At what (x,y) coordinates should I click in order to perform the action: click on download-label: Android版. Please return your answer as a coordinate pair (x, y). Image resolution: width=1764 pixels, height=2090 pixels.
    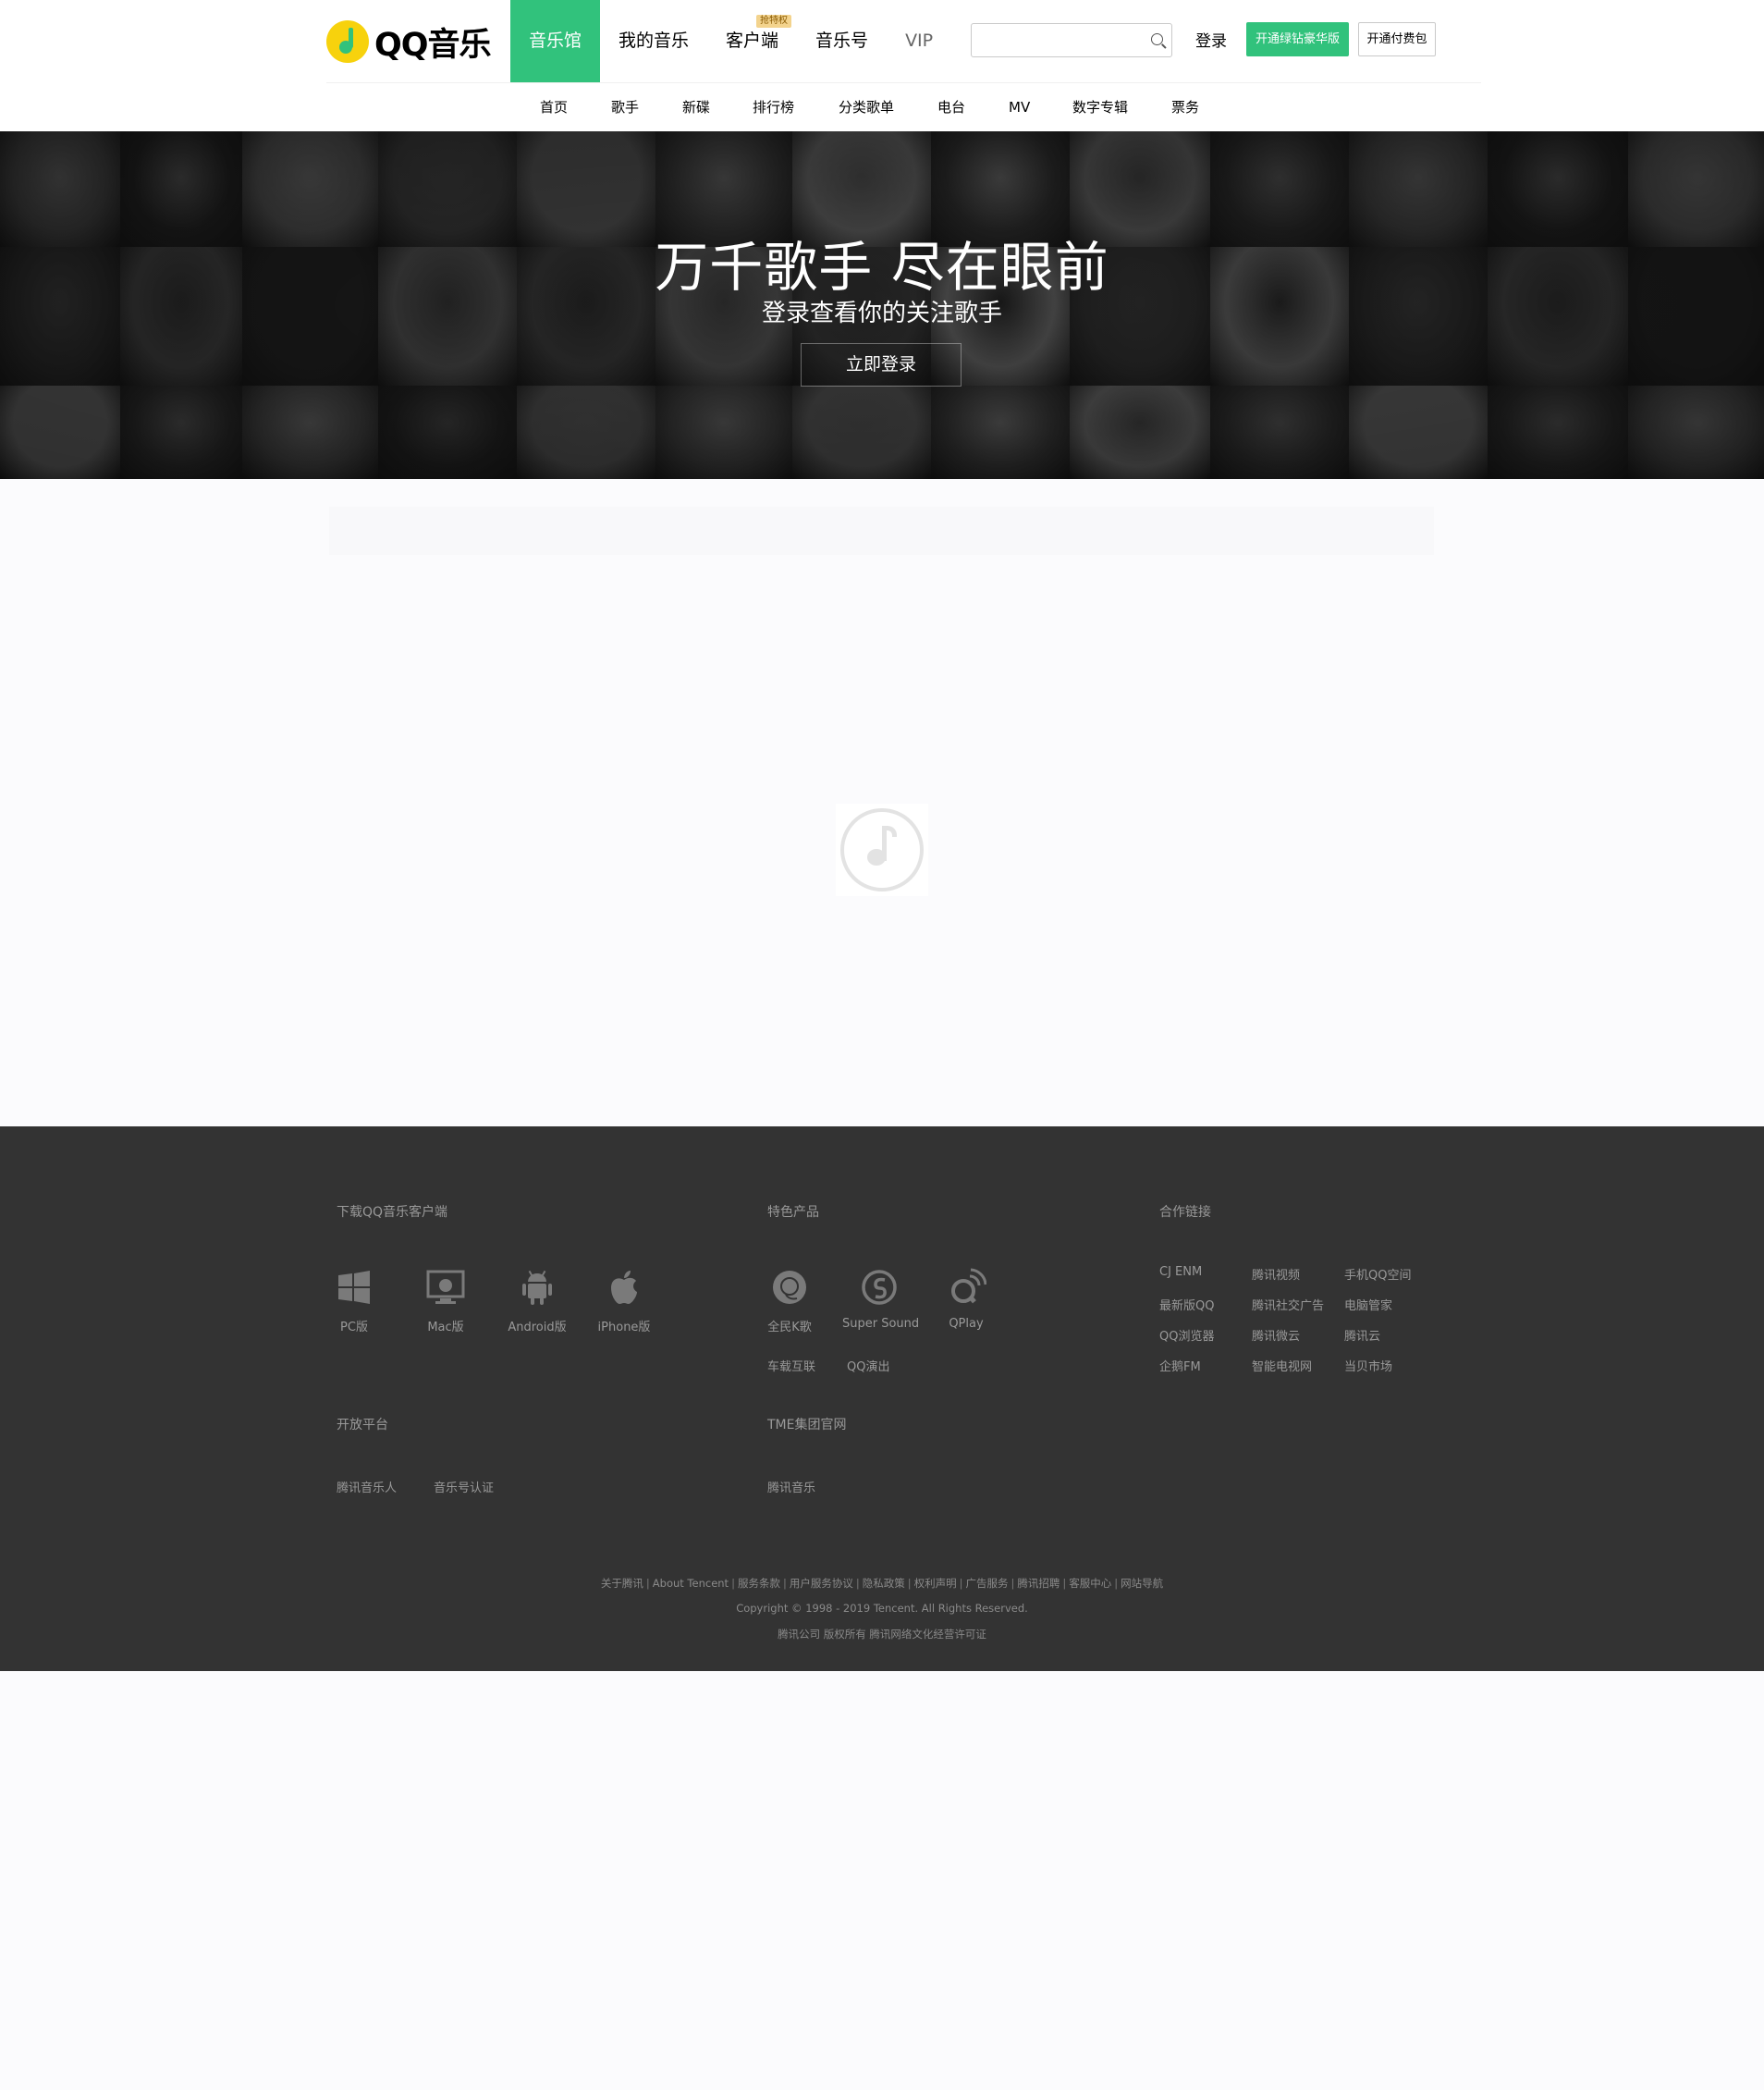
    Looking at the image, I should click on (537, 1327).